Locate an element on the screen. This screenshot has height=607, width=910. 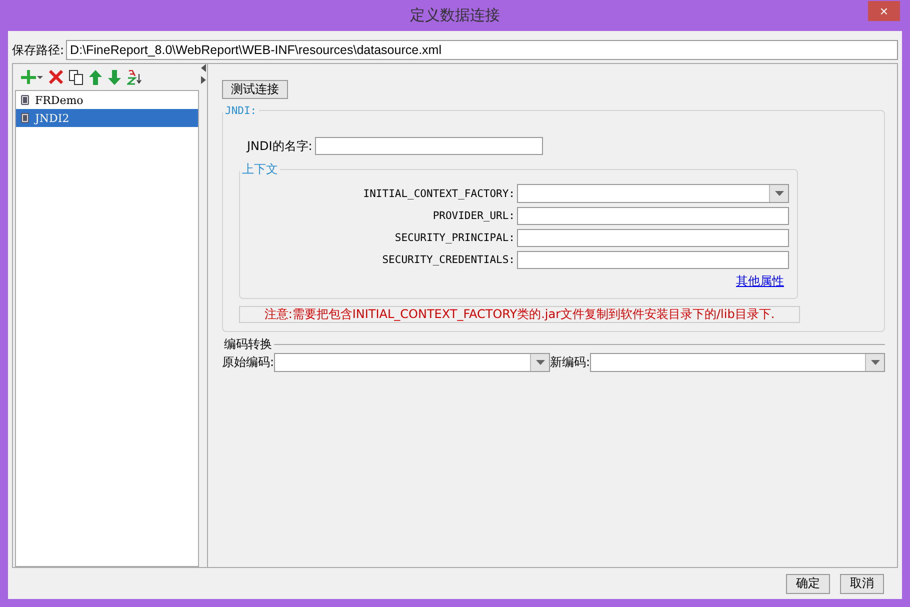
context-field-label: INITIAL_CONTEXT_FACTORY: is located at coordinates (439, 194).